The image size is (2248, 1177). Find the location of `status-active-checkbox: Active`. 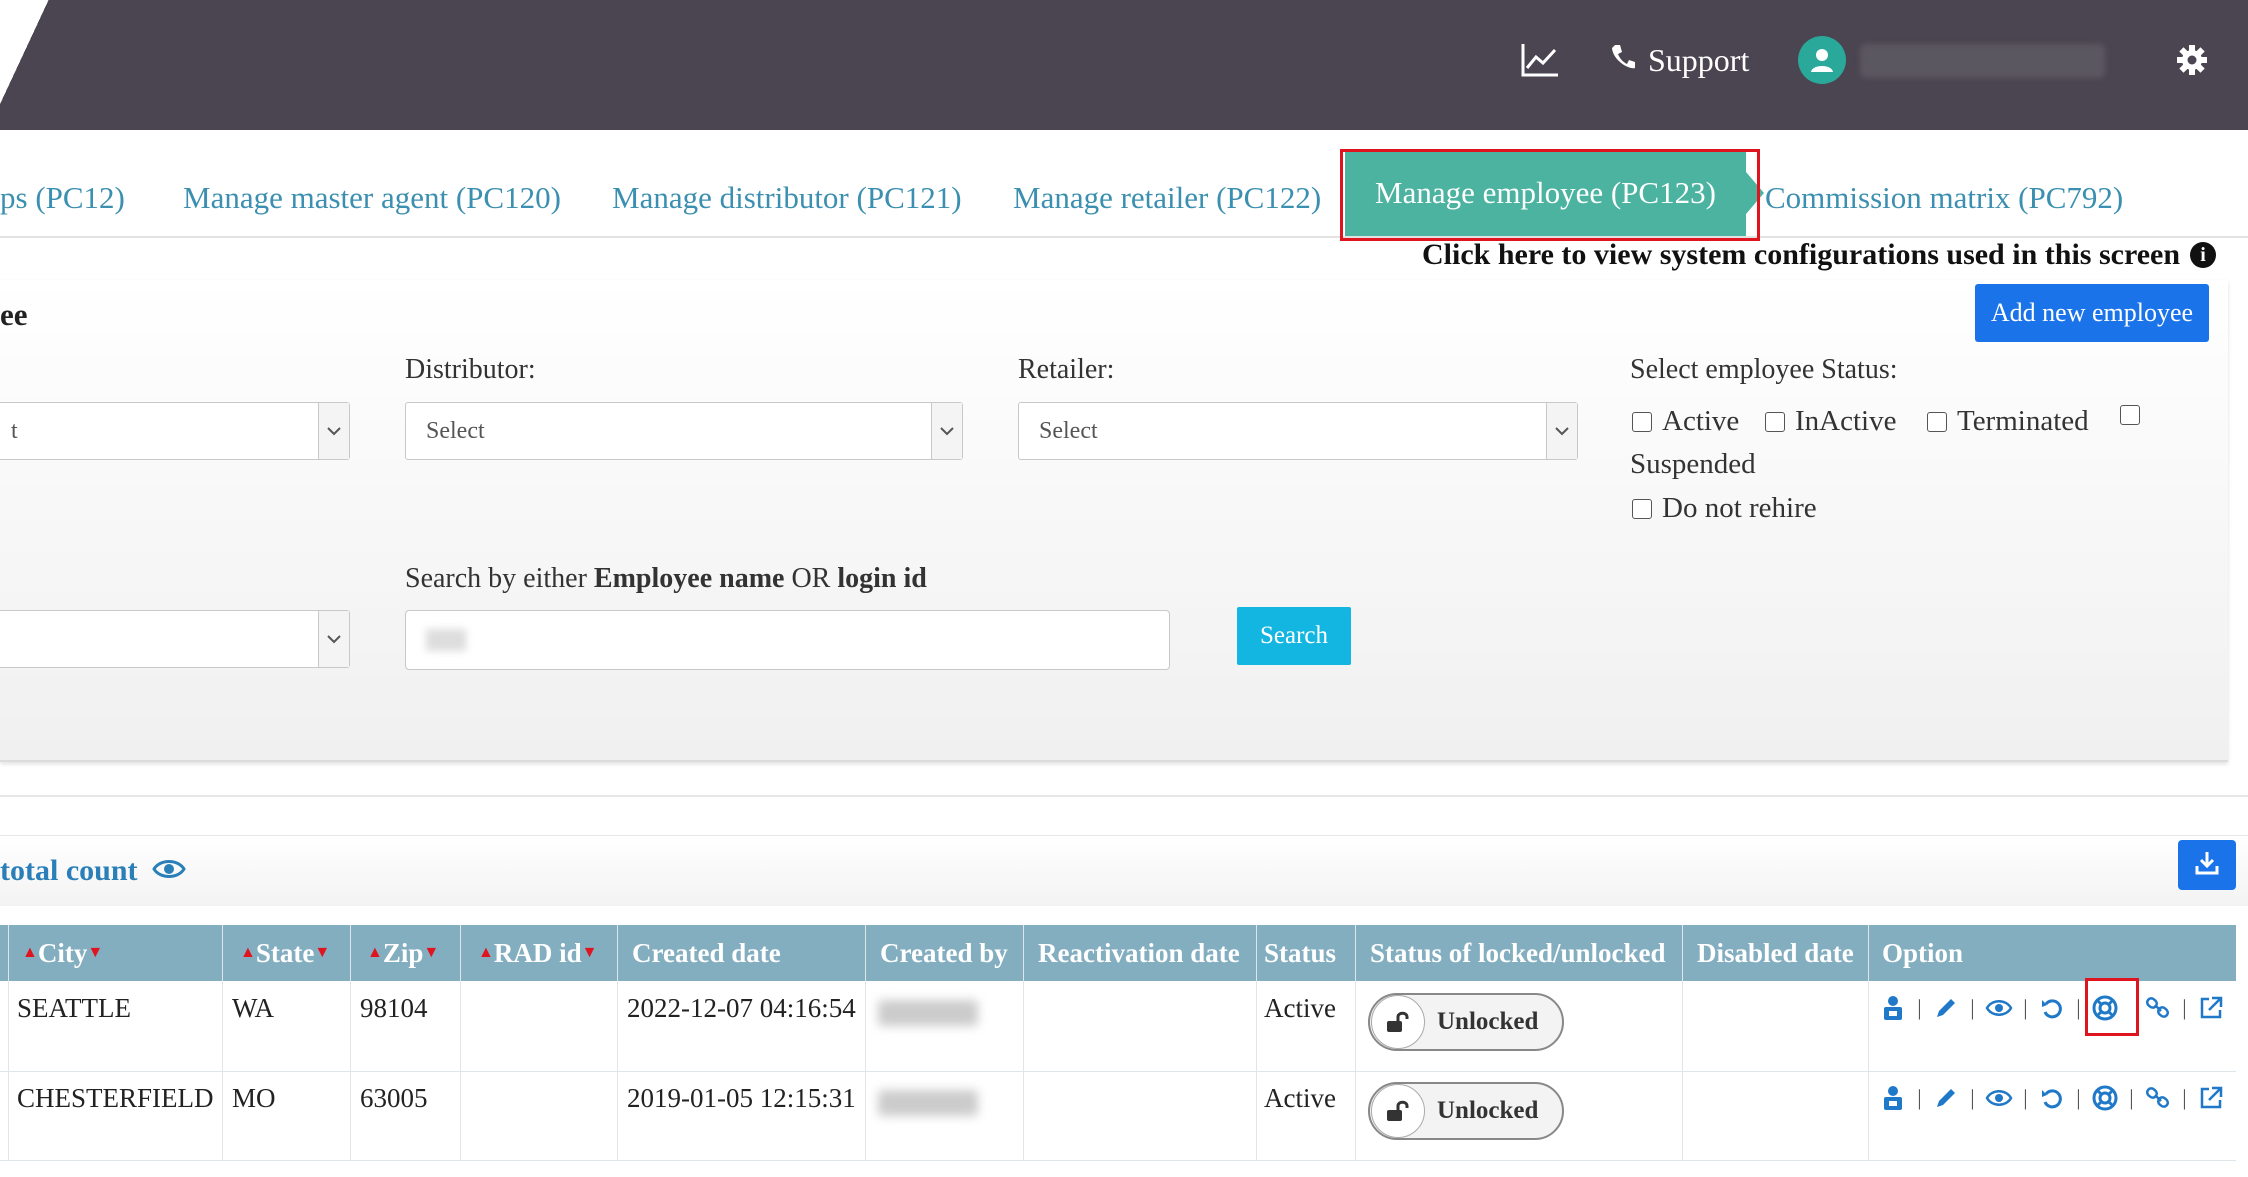

status-active-checkbox: Active is located at coordinates (1685, 421).